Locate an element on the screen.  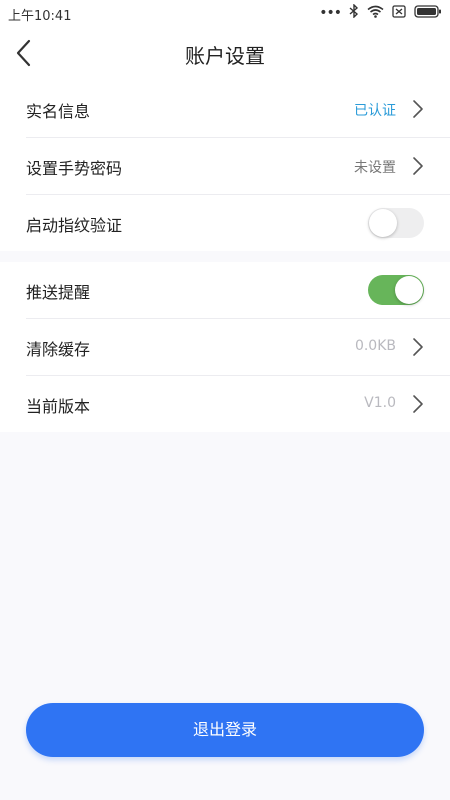
fingerprint-toggle is located at coordinates (396, 223).